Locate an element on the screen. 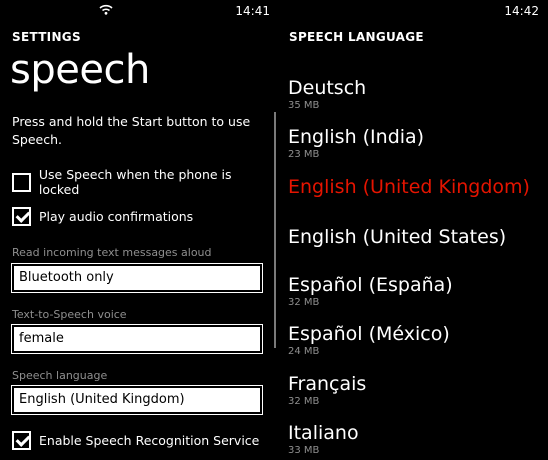  language-item-english-india: English (India) 23 MB is located at coordinates (356, 143).